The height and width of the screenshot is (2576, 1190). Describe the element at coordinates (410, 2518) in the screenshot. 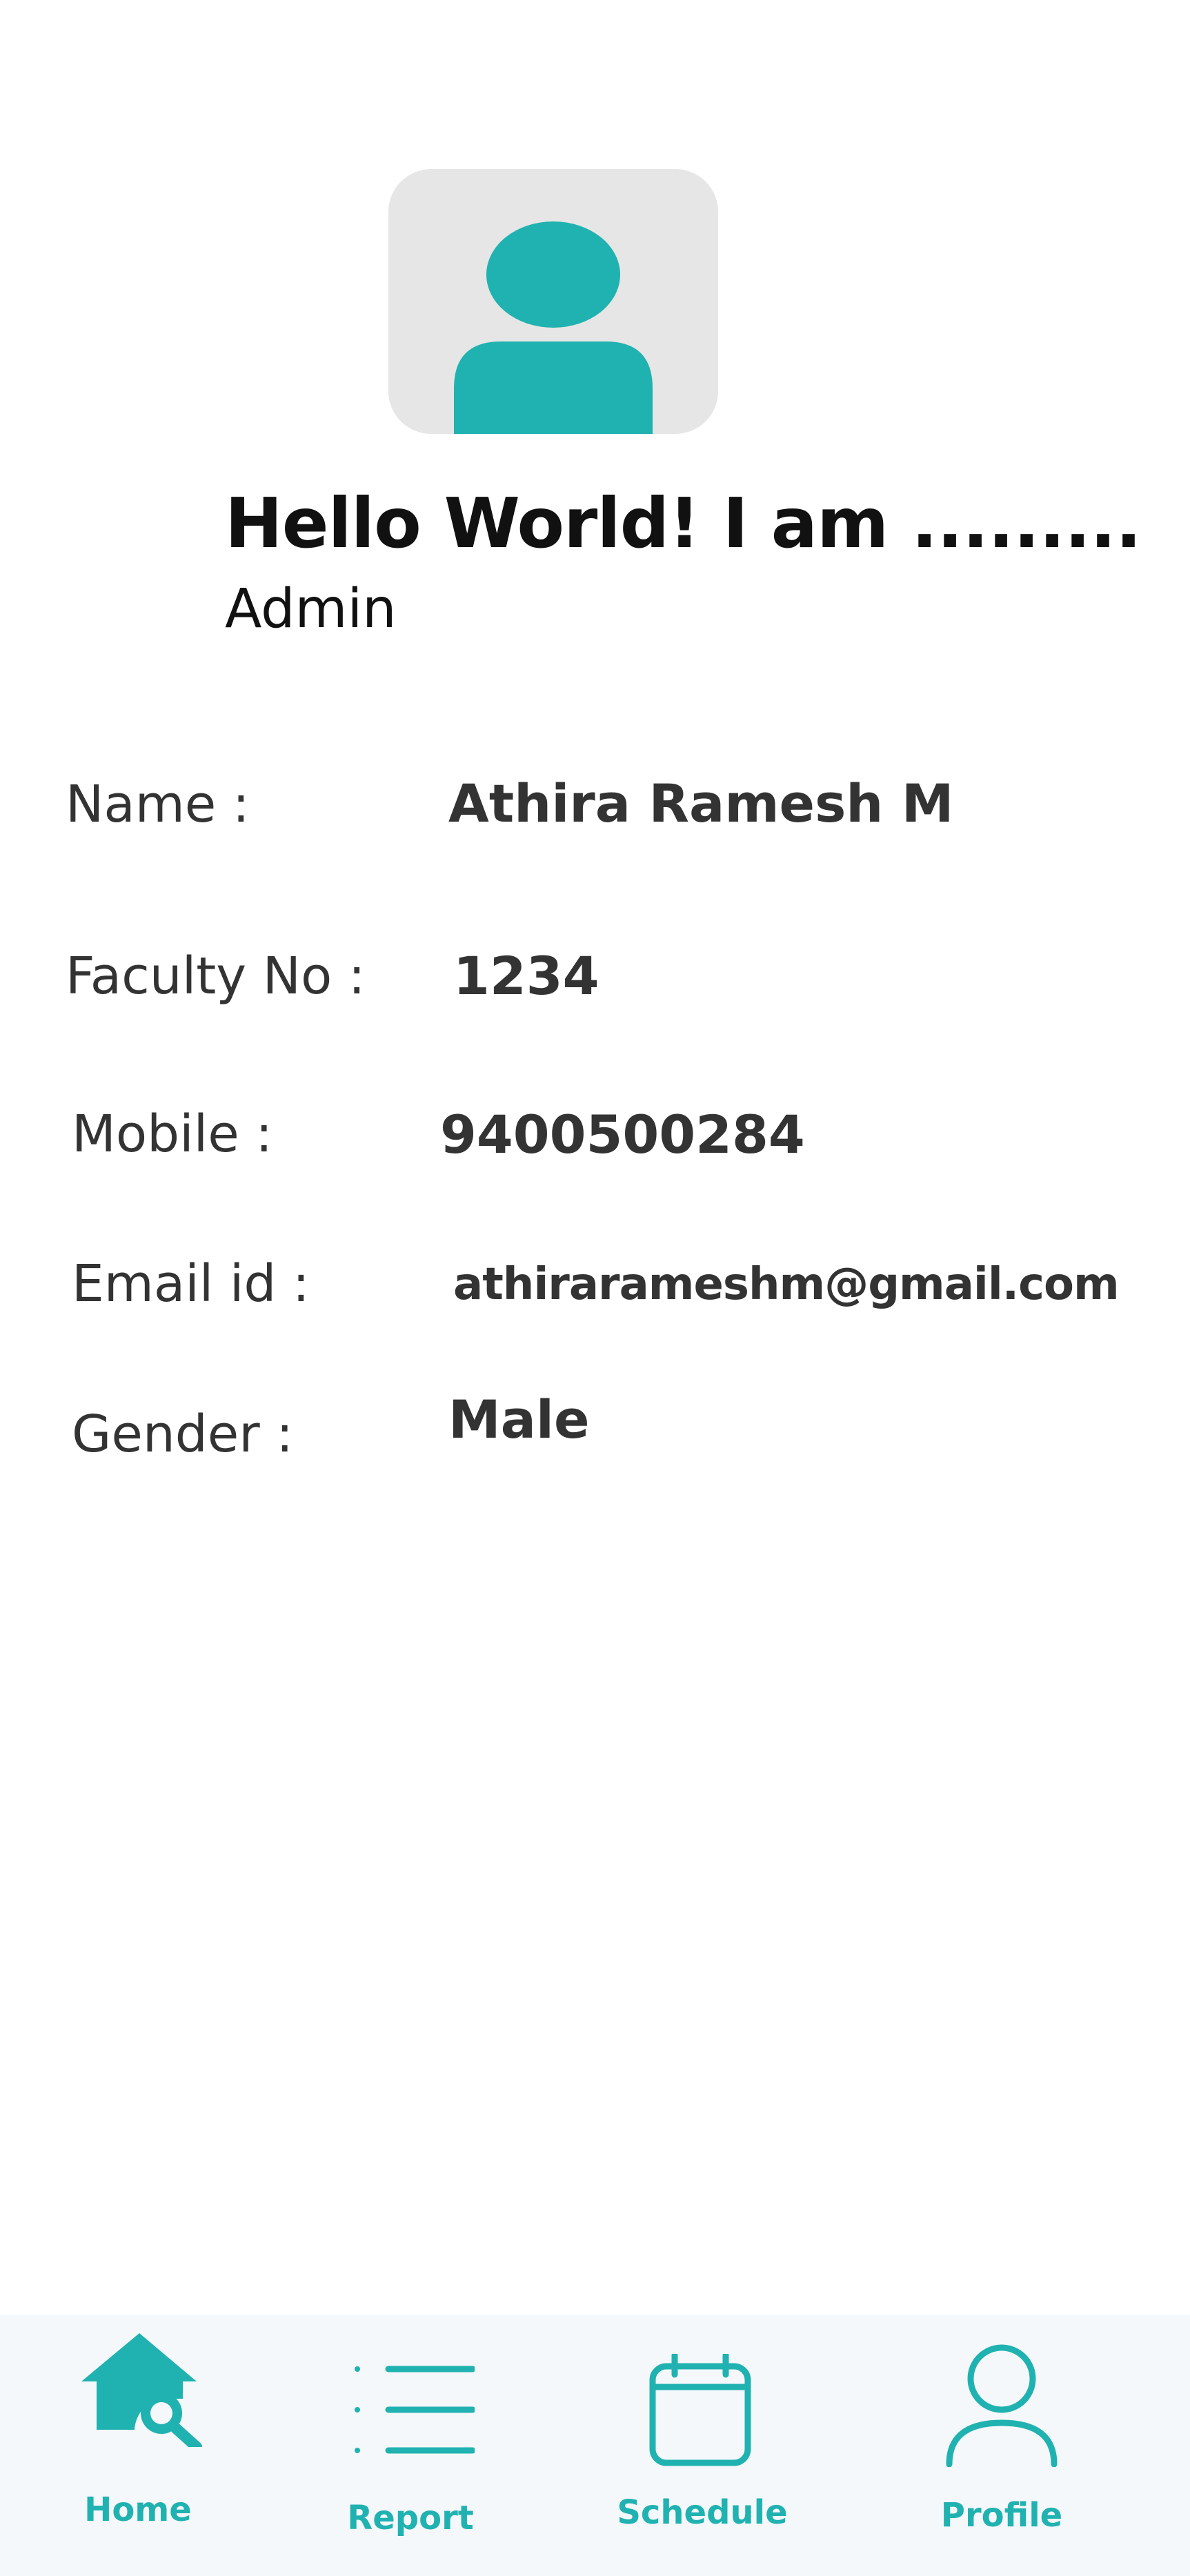

I see `nav-label-report: Report` at that location.